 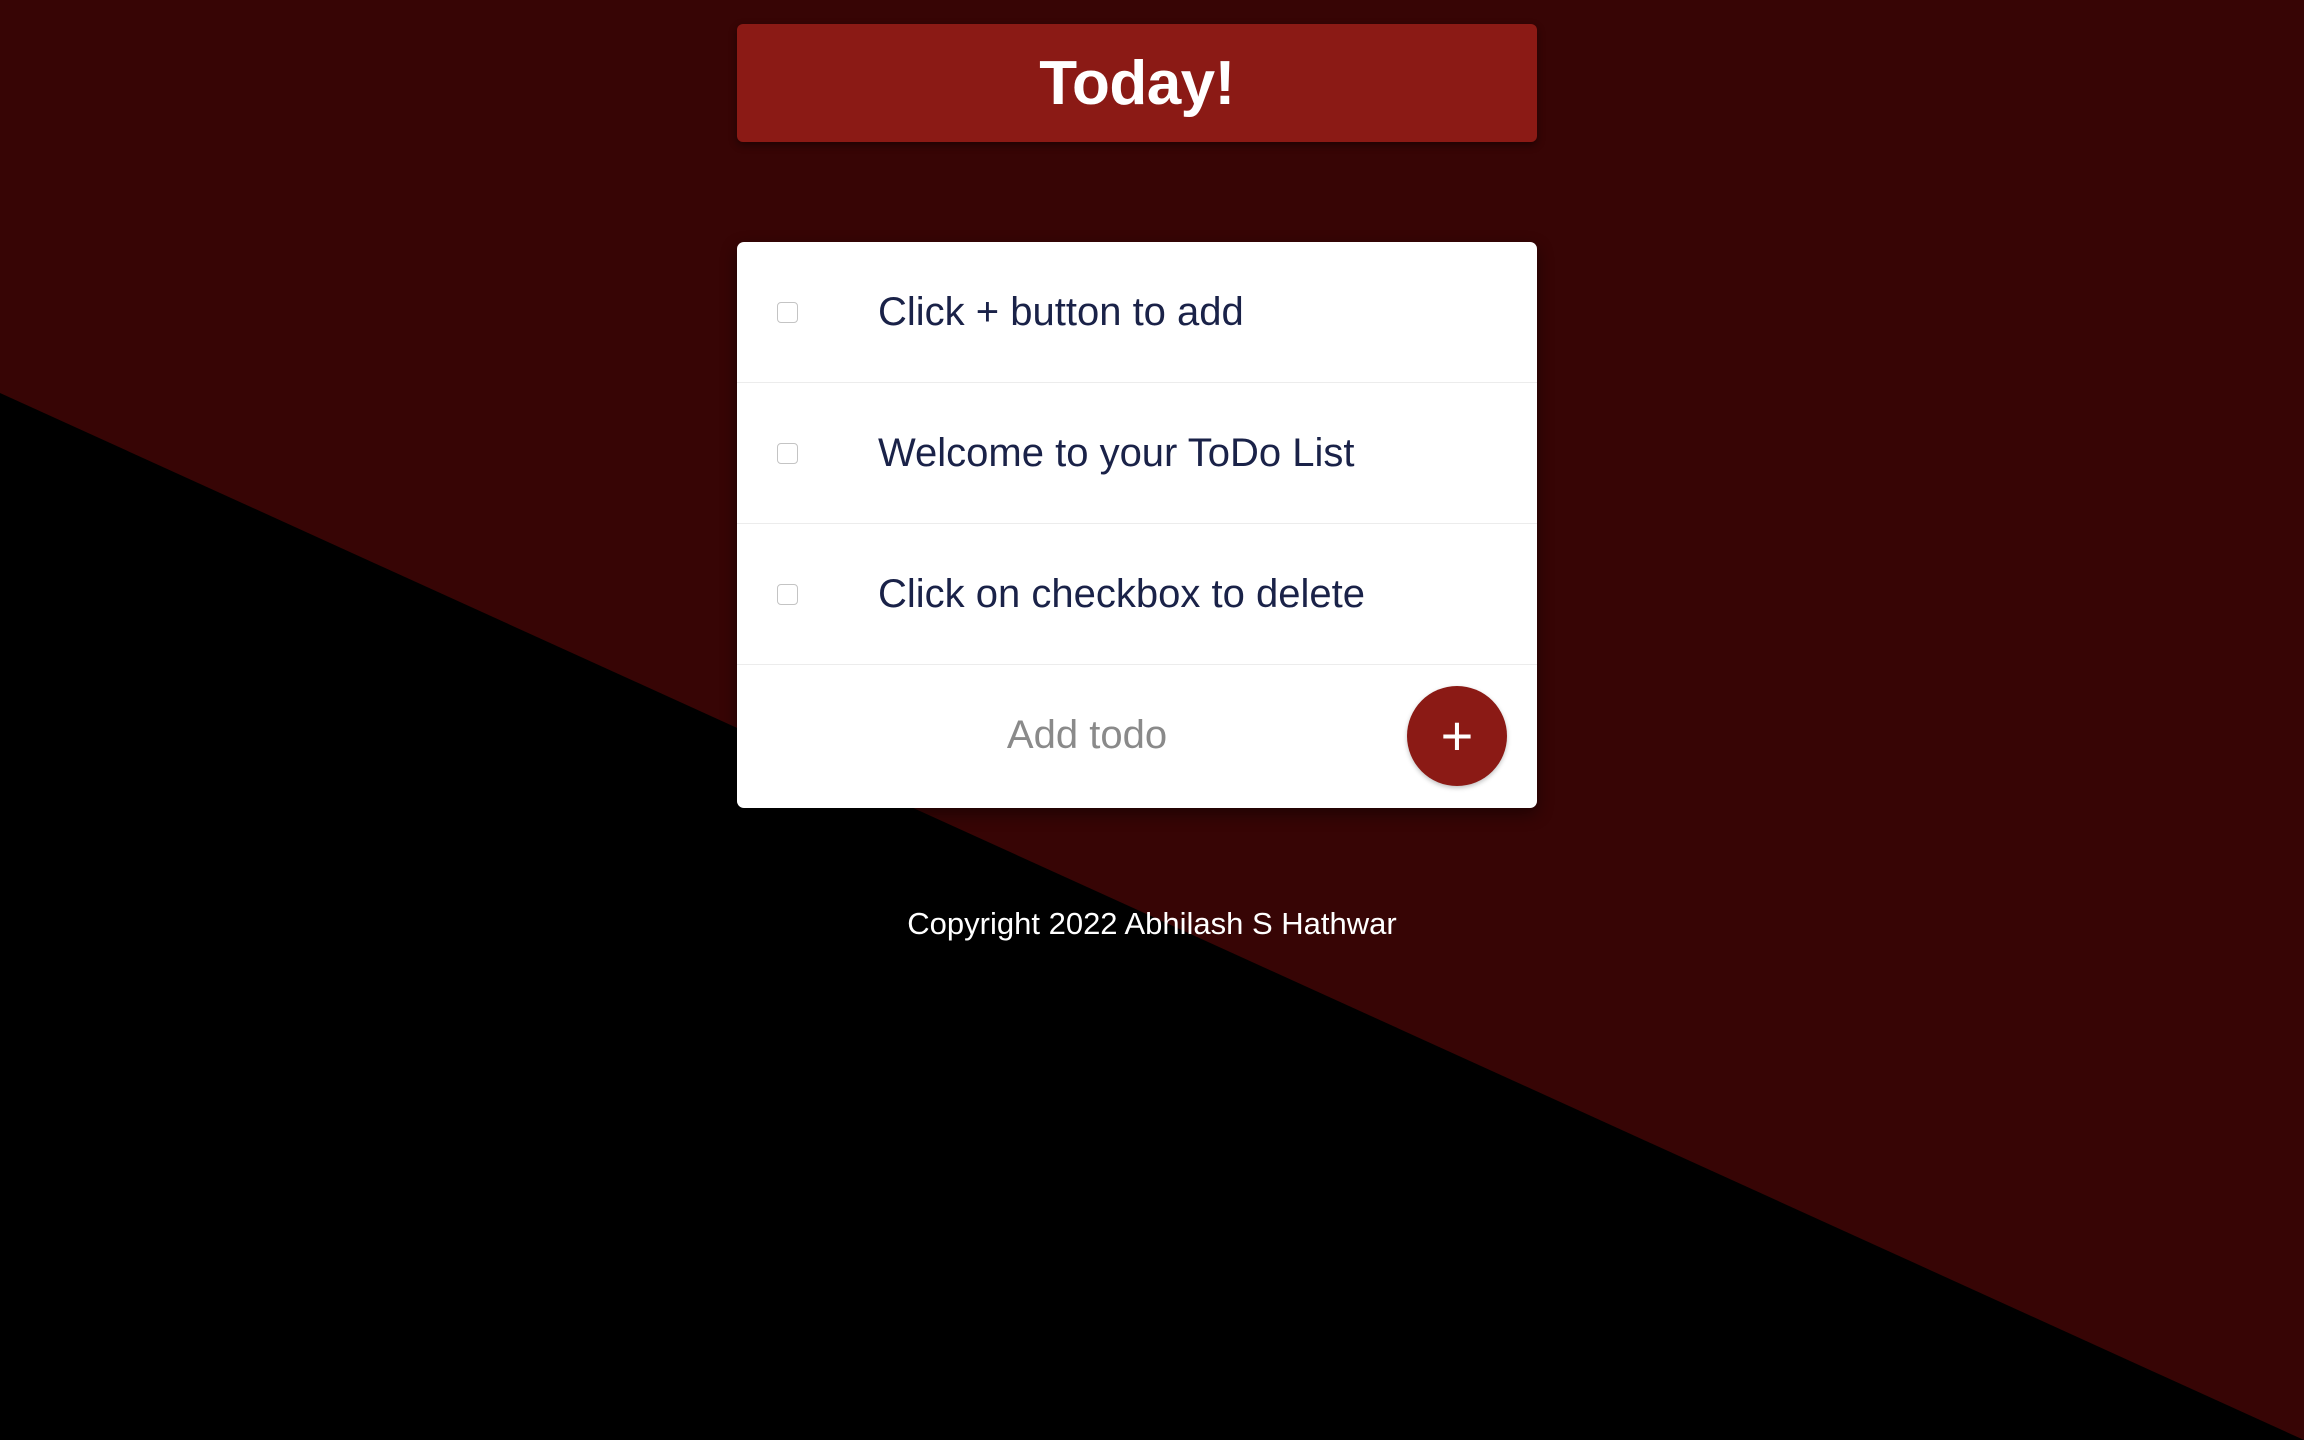 I want to click on todo-item: Click on checkbox to delete, so click(x=1137, y=594).